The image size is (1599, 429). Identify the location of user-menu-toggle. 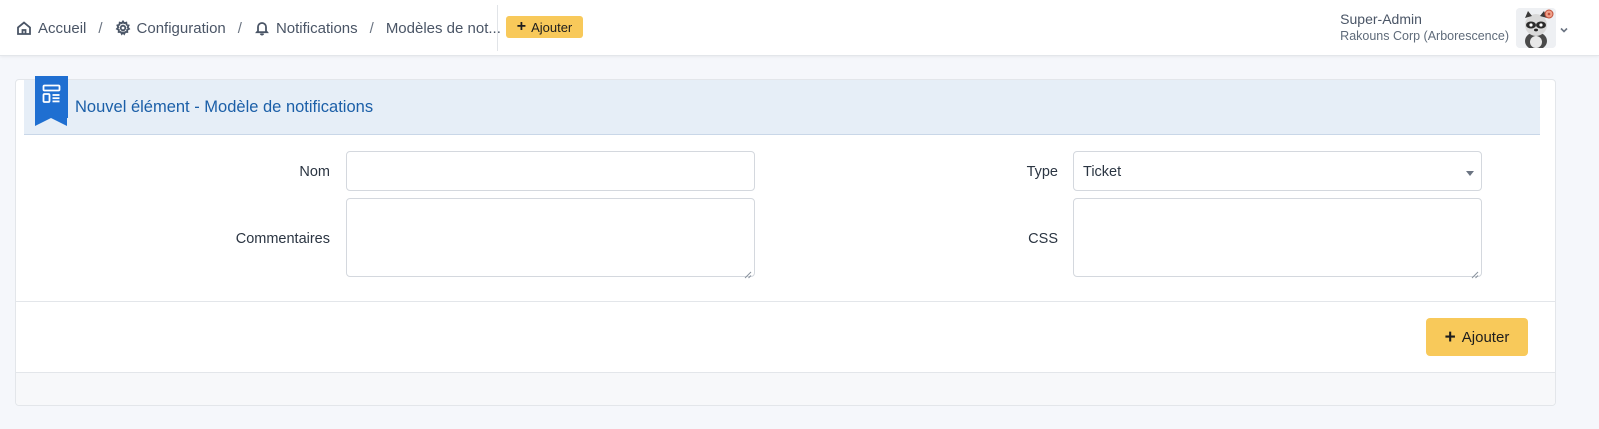
(1564, 27).